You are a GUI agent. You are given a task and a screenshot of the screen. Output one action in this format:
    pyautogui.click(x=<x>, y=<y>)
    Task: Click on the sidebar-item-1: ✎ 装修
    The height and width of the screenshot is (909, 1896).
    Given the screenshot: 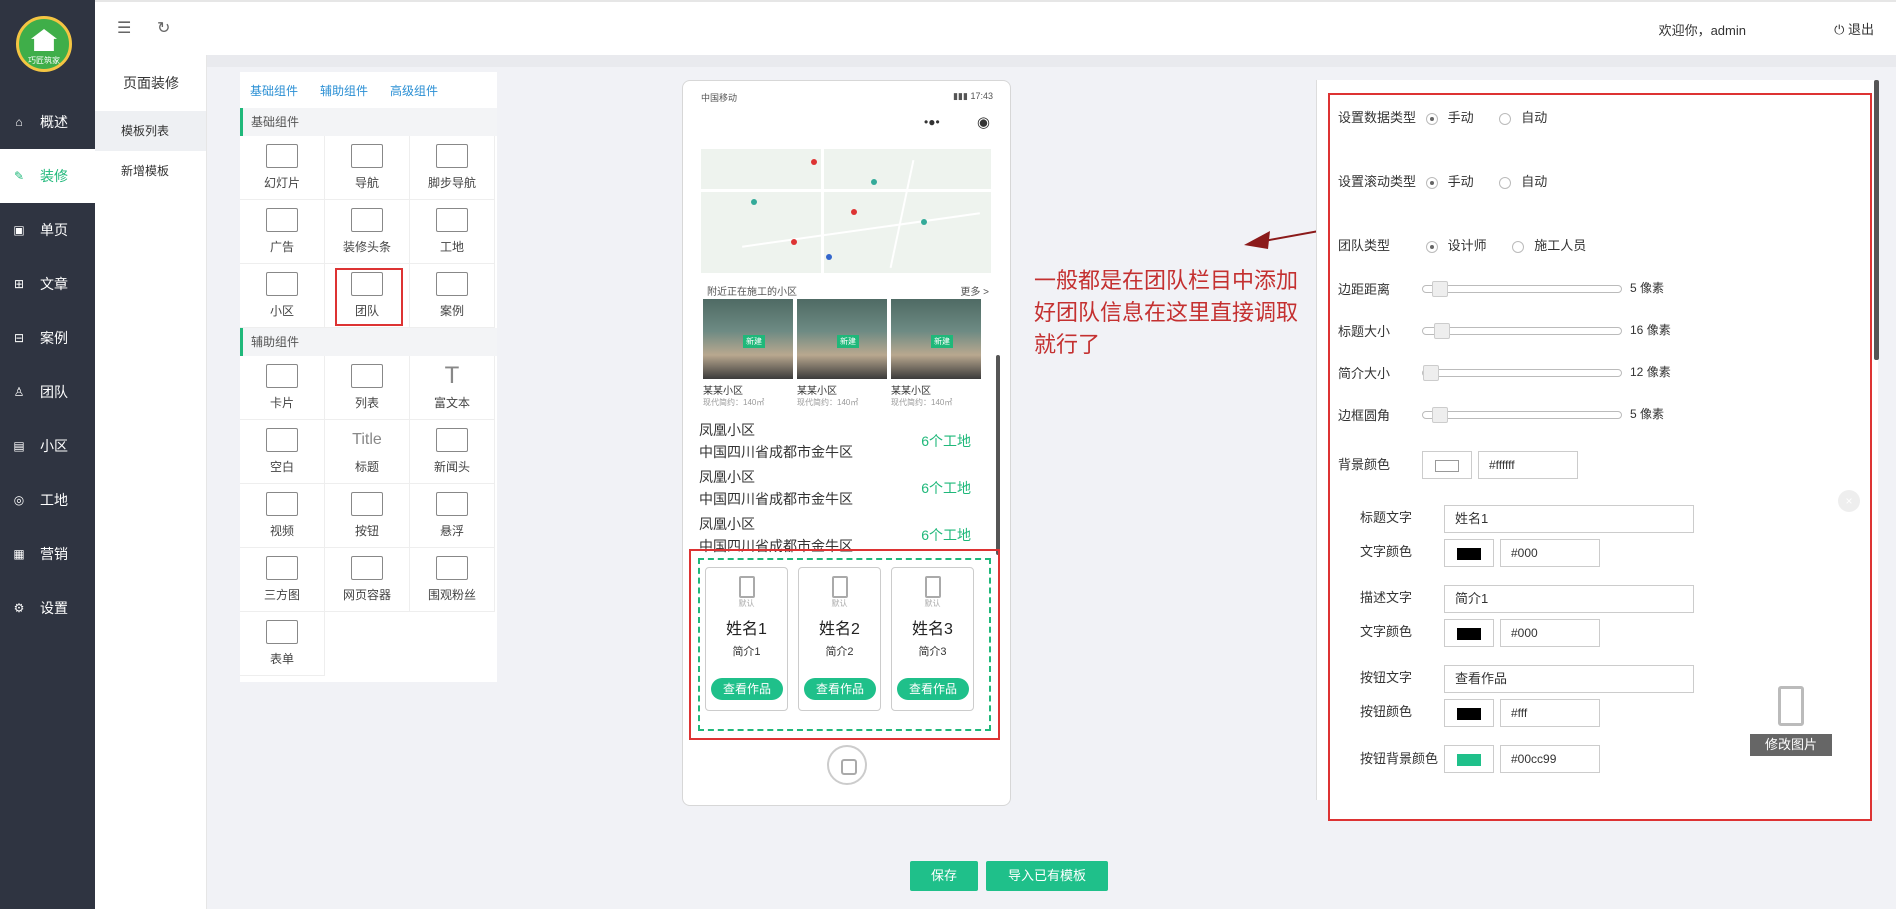 What is the action you would take?
    pyautogui.click(x=47, y=176)
    